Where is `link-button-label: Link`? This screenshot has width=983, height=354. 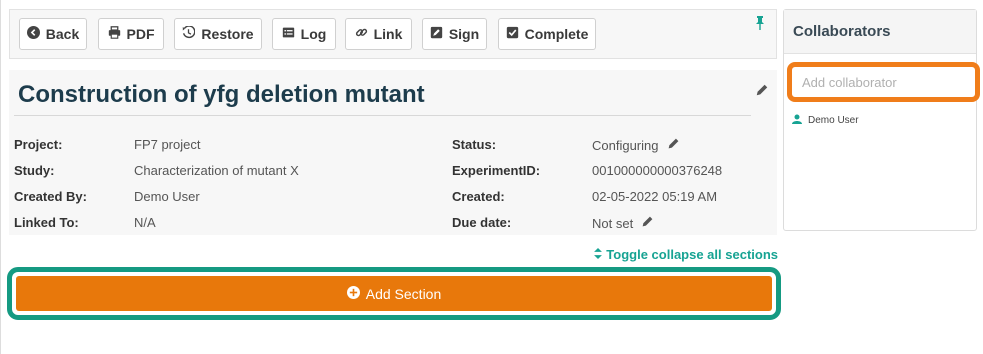 link-button-label: Link is located at coordinates (388, 34).